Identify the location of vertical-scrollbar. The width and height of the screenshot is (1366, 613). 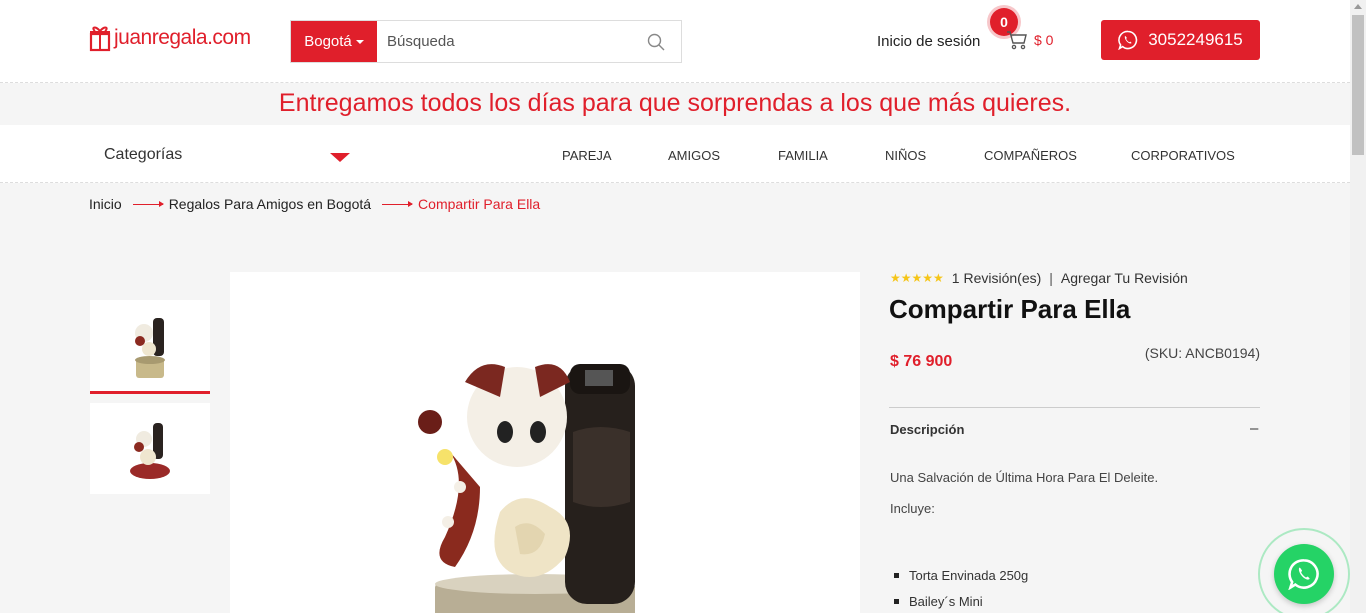
(1358, 306).